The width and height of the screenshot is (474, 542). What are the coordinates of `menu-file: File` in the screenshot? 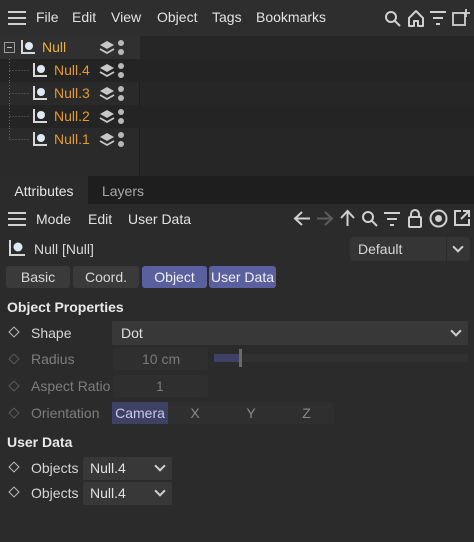 It's located at (47, 17).